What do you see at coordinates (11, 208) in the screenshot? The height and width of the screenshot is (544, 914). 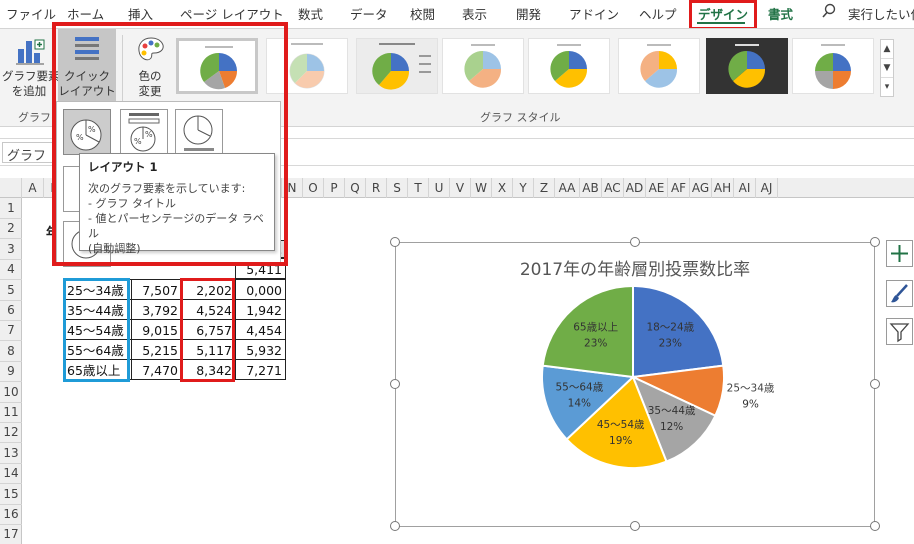 I see `row-header: 1` at bounding box center [11, 208].